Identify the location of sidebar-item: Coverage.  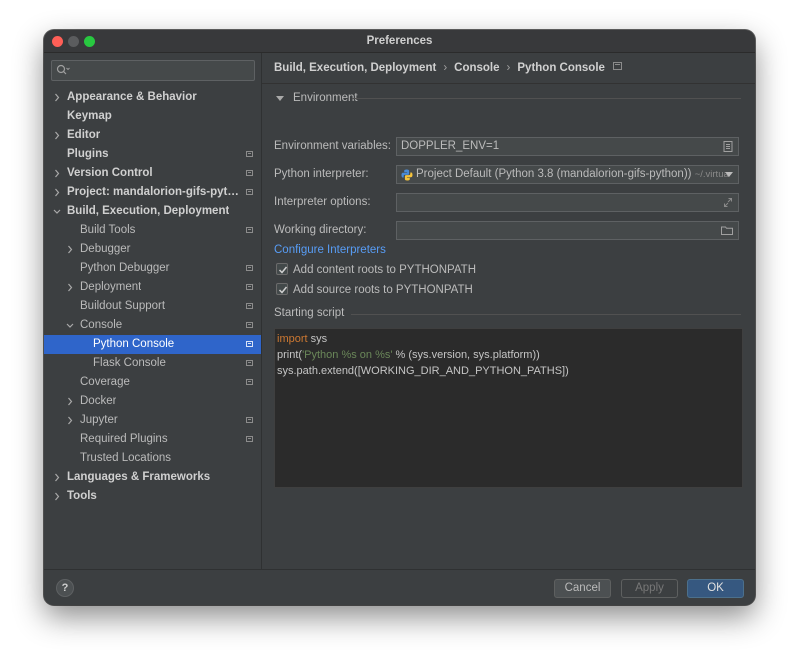
(152, 382).